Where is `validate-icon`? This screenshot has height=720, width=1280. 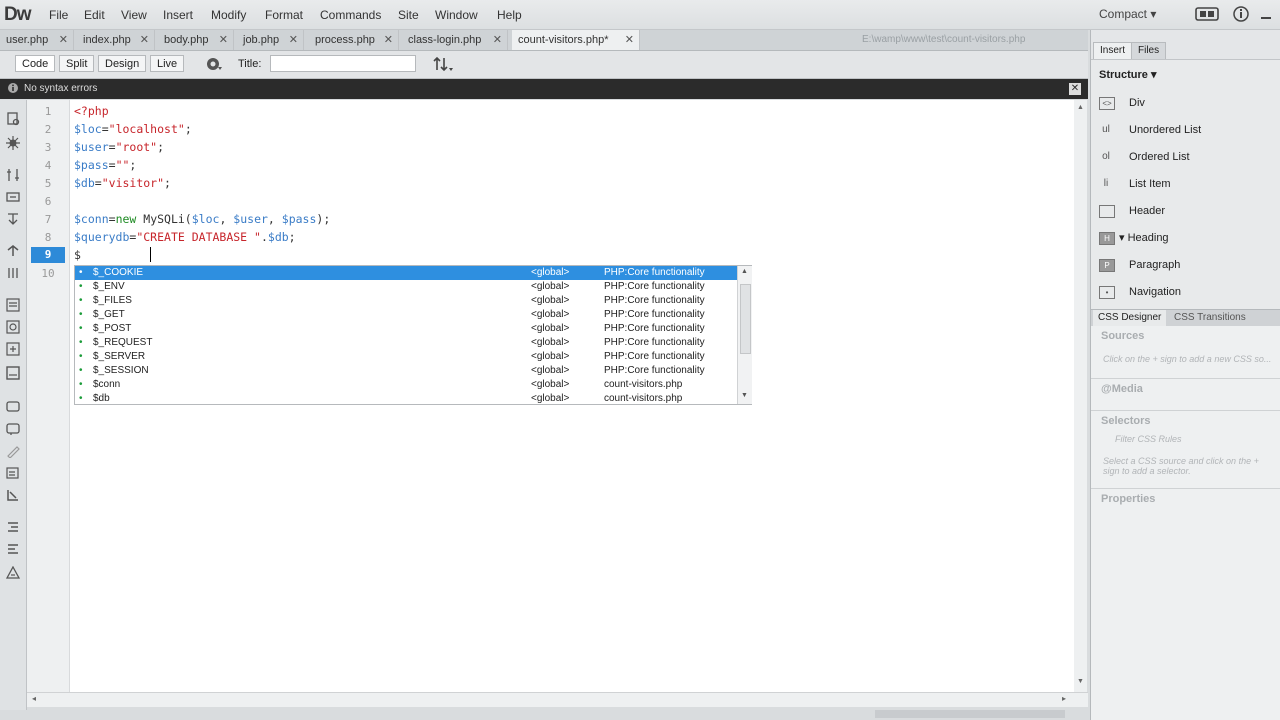
validate-icon is located at coordinates (13, 572).